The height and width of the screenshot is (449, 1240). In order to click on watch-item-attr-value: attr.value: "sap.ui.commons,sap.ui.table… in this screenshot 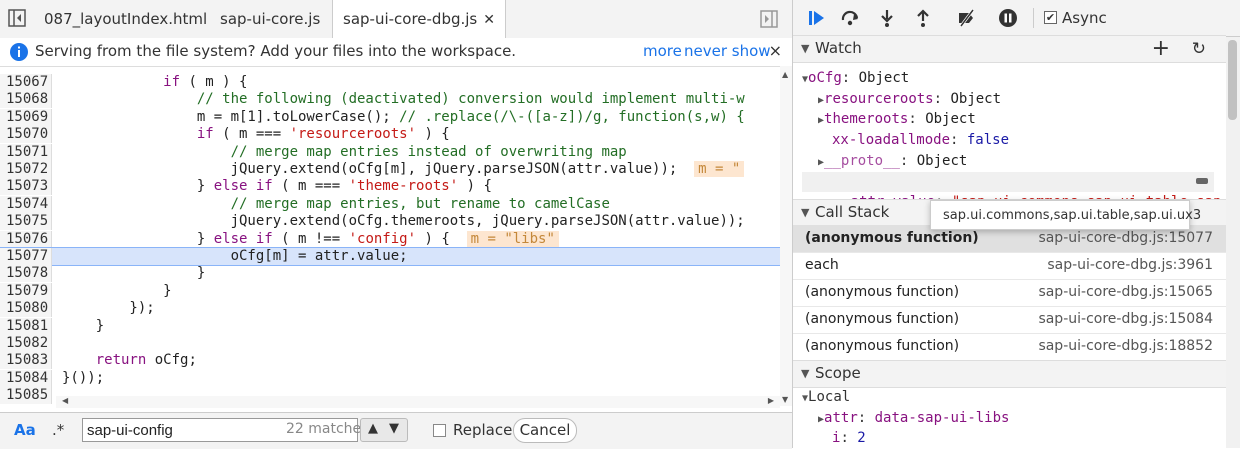, I will do `click(1016, 191)`.